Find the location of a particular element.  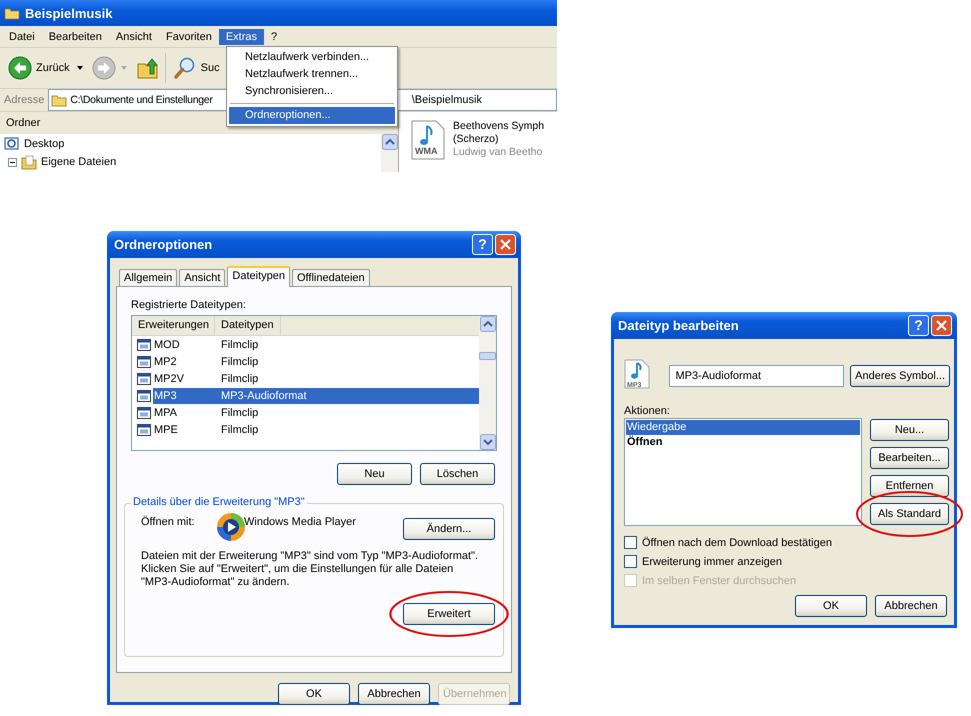

table-cell-text: MP2 is located at coordinates (166, 362).